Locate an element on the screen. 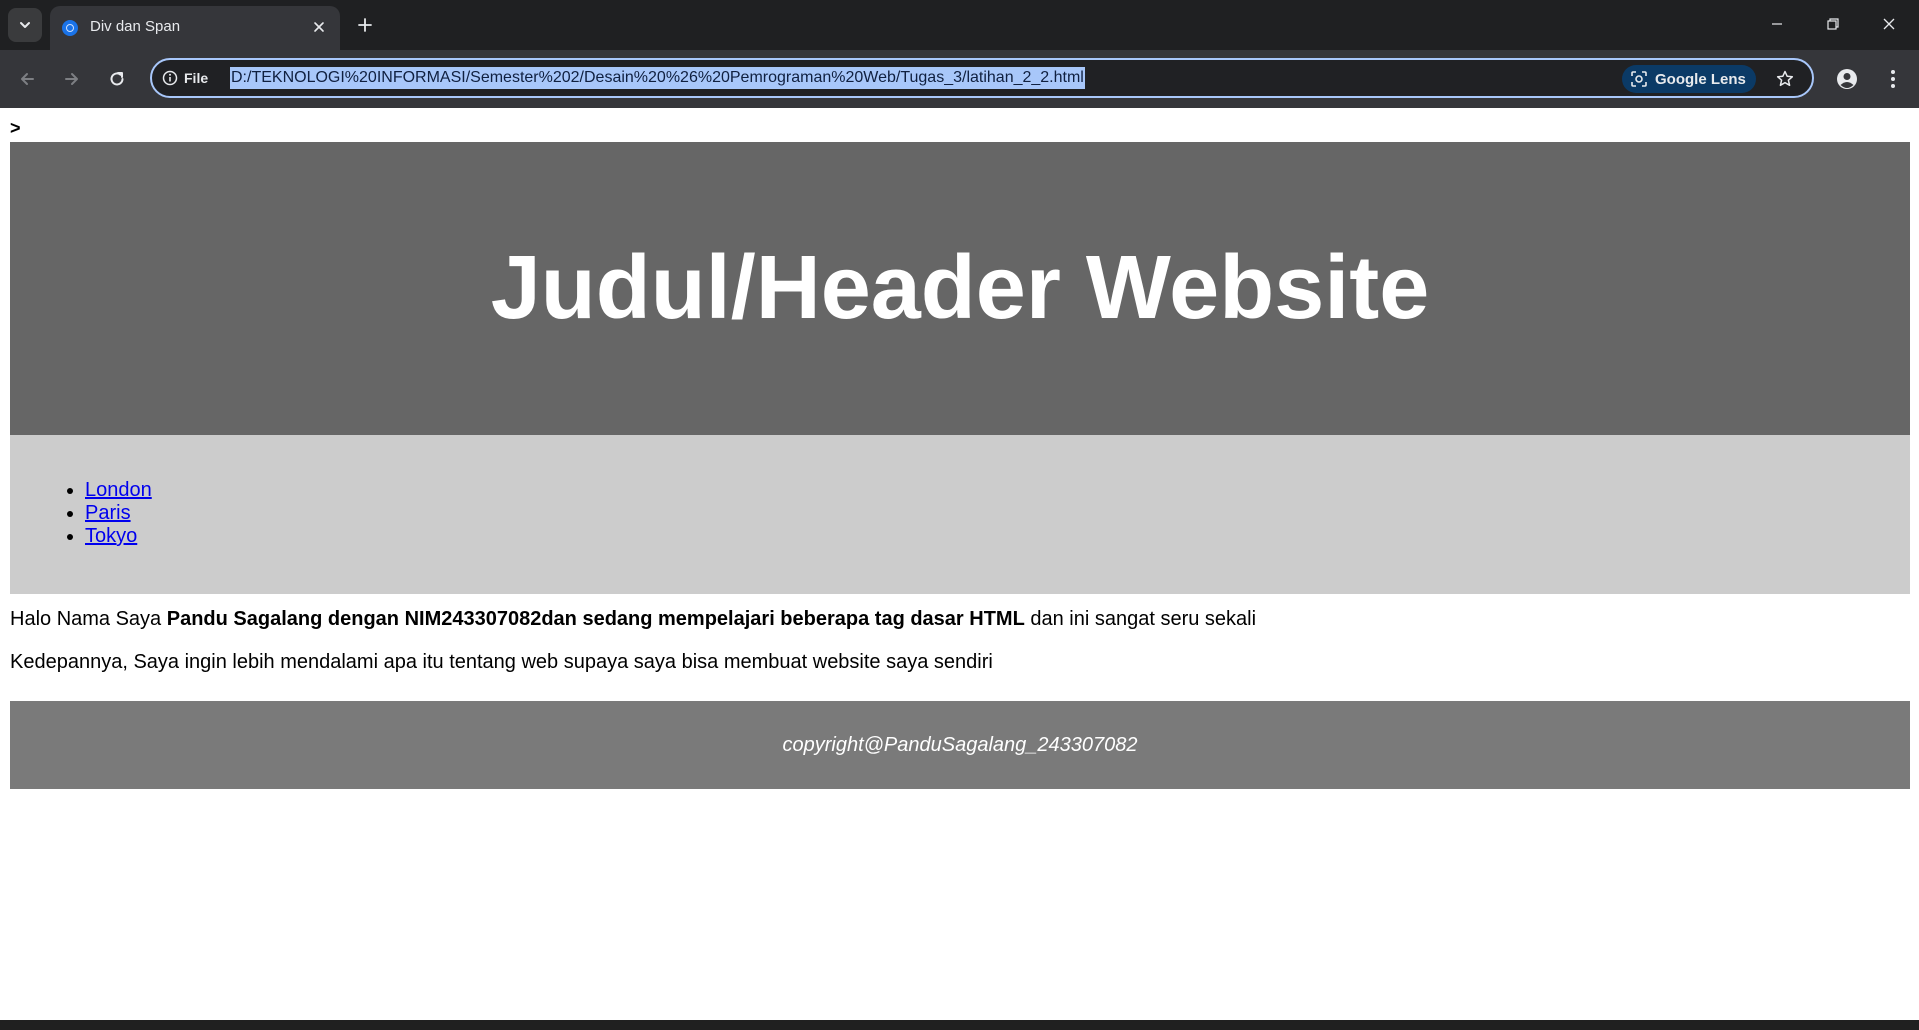 This screenshot has height=1030, width=1919. taskbar is located at coordinates (959, 1025).